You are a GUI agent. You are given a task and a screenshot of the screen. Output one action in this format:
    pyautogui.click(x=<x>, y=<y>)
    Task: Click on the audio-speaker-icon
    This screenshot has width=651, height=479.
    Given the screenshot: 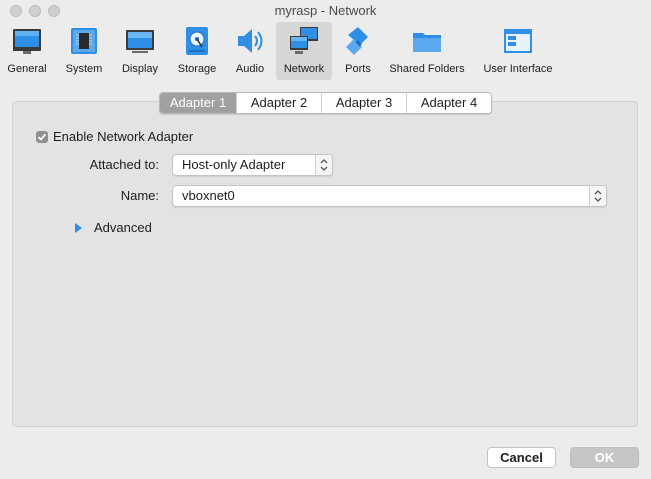 What is the action you would take?
    pyautogui.click(x=250, y=41)
    